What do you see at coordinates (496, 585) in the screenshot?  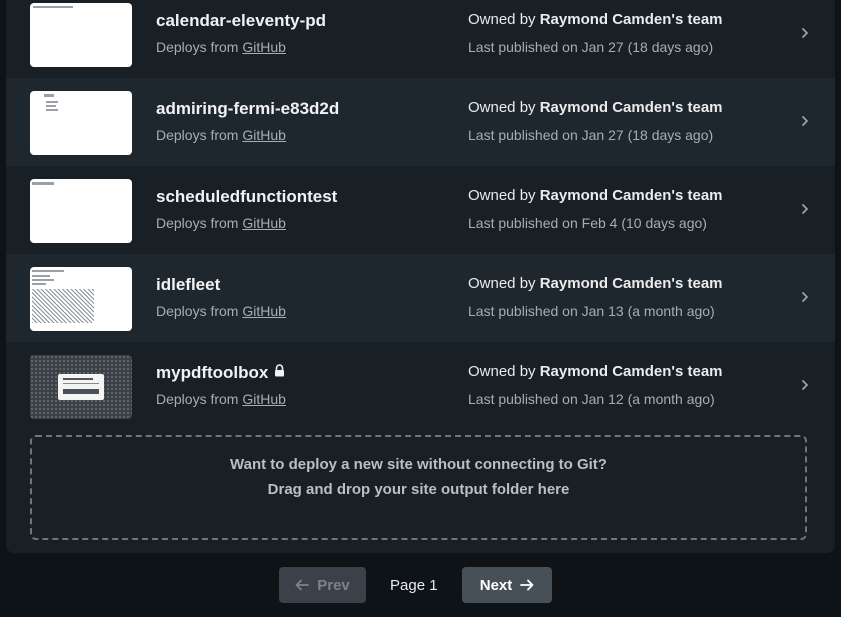 I see `next-label: Next` at bounding box center [496, 585].